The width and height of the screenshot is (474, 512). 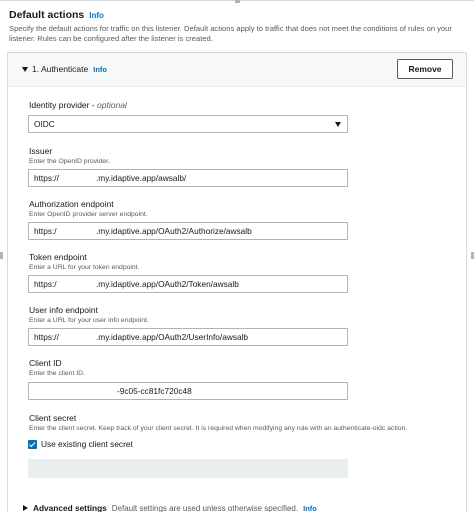 I want to click on user-info-endpoint-hint: Enter a URL for your user info endpoint., so click(x=89, y=320).